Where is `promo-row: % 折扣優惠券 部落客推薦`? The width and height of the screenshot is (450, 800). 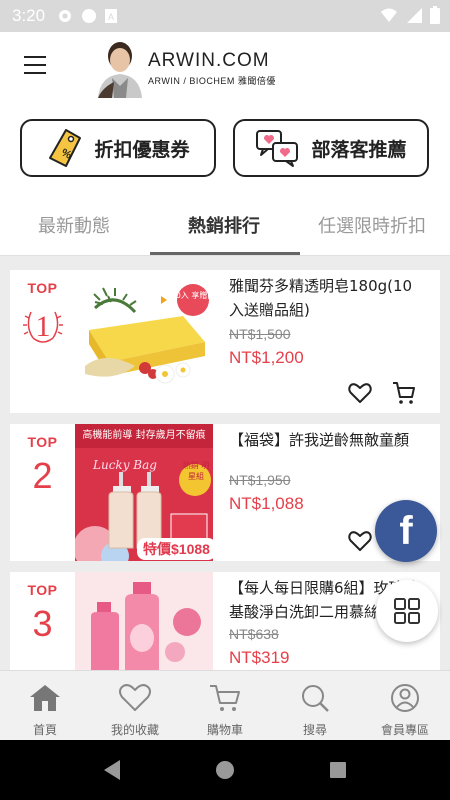
promo-row: % 折扣優惠券 部落客推薦 is located at coordinates (225, 148).